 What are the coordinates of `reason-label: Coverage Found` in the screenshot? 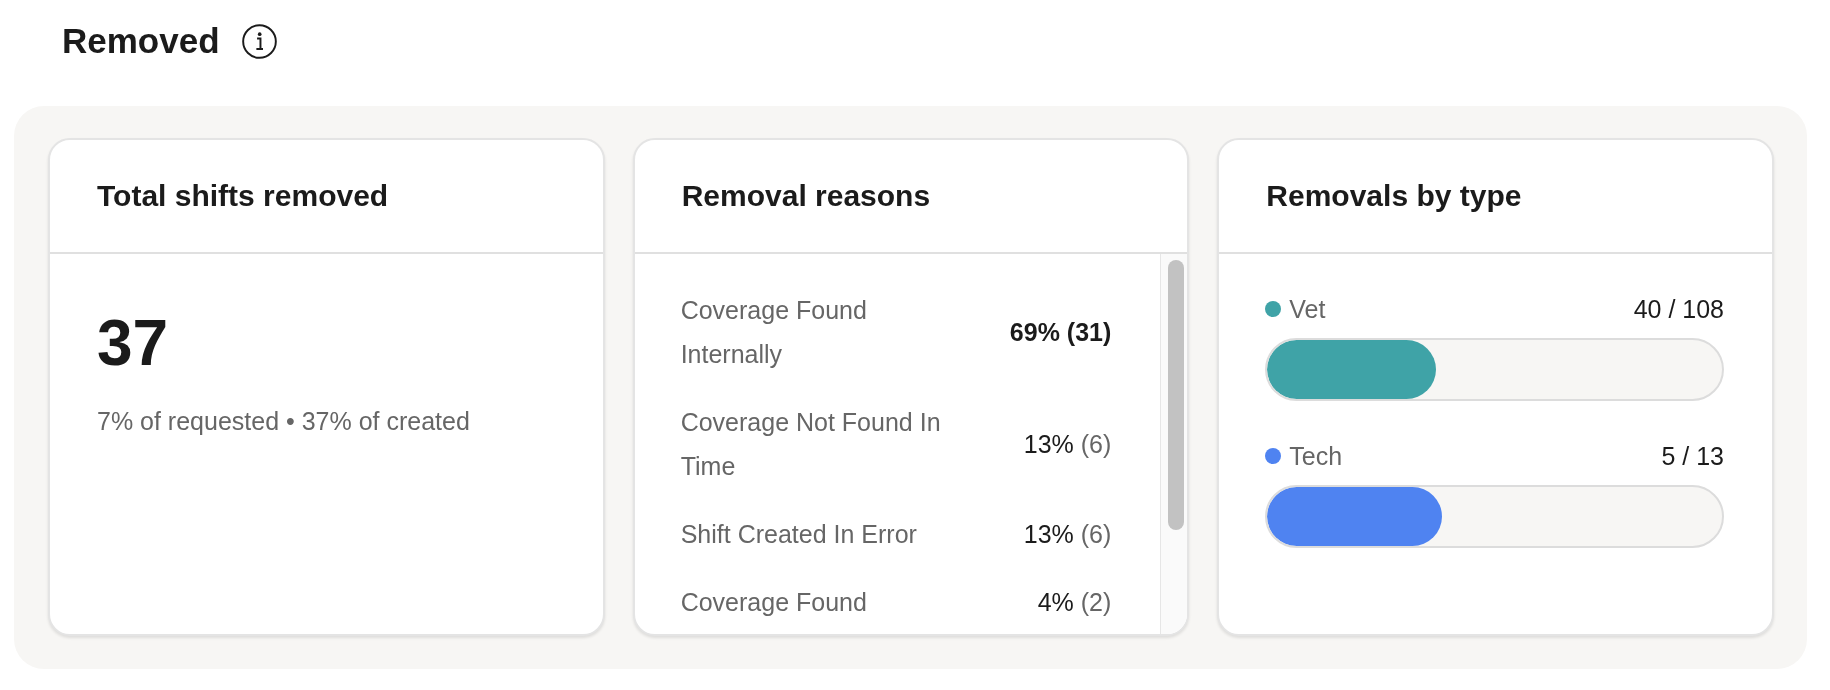 It's located at (774, 602).